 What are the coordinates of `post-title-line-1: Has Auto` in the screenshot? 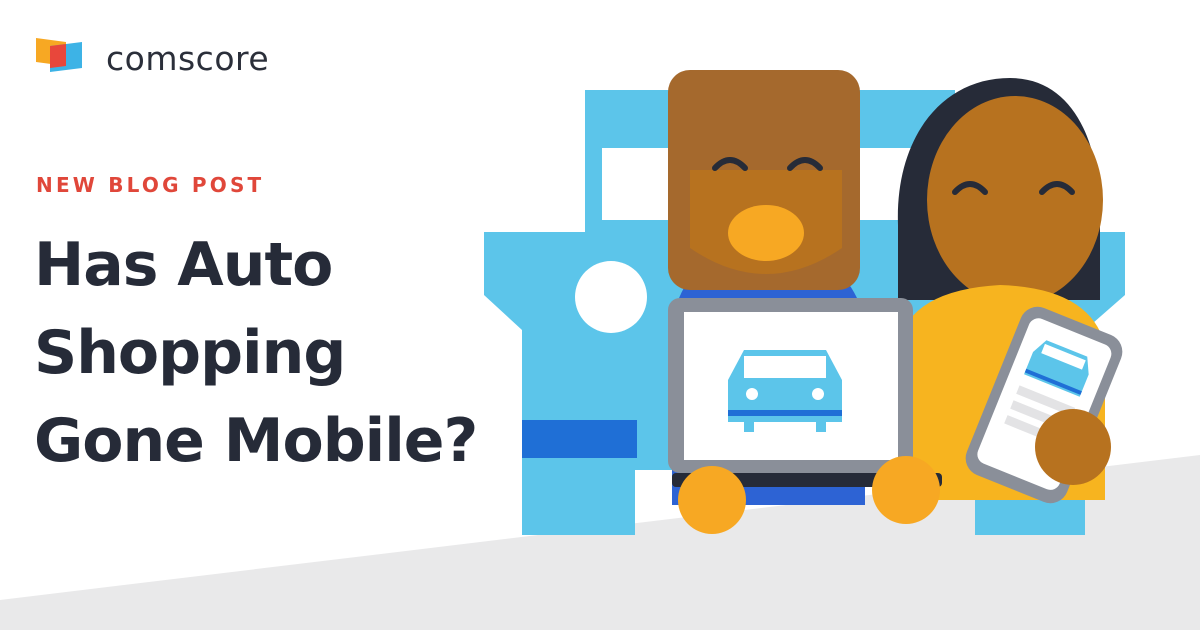 It's located at (183, 265).